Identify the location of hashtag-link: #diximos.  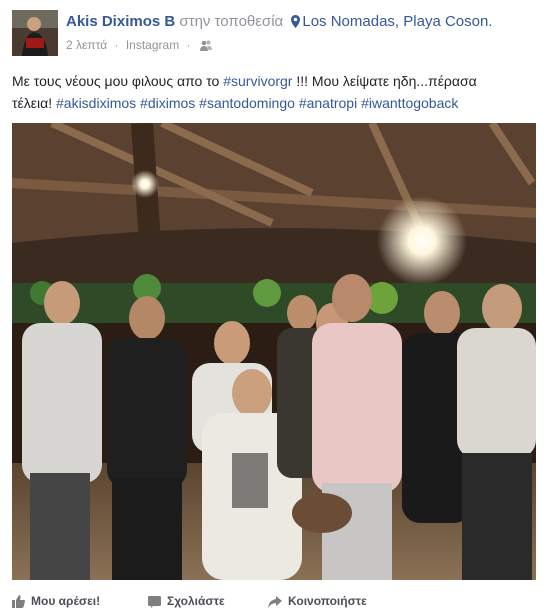
(167, 103).